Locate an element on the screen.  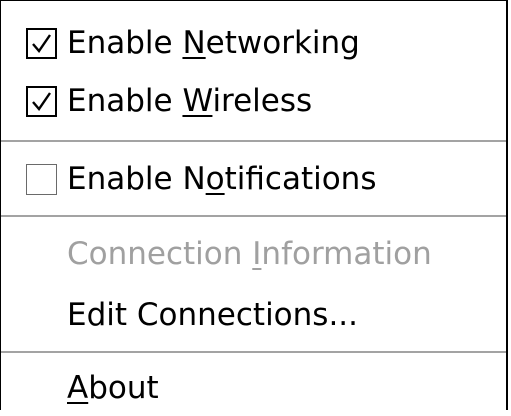
menu-item-enable-networking: Enable Networking is located at coordinates (253, 43).